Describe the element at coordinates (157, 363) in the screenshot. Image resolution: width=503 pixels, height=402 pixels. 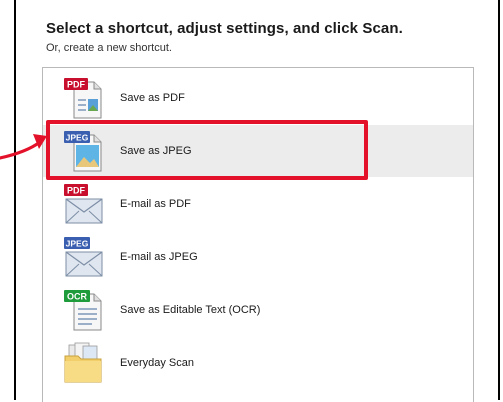
I see `shortcut-label: Everyday Scan` at that location.